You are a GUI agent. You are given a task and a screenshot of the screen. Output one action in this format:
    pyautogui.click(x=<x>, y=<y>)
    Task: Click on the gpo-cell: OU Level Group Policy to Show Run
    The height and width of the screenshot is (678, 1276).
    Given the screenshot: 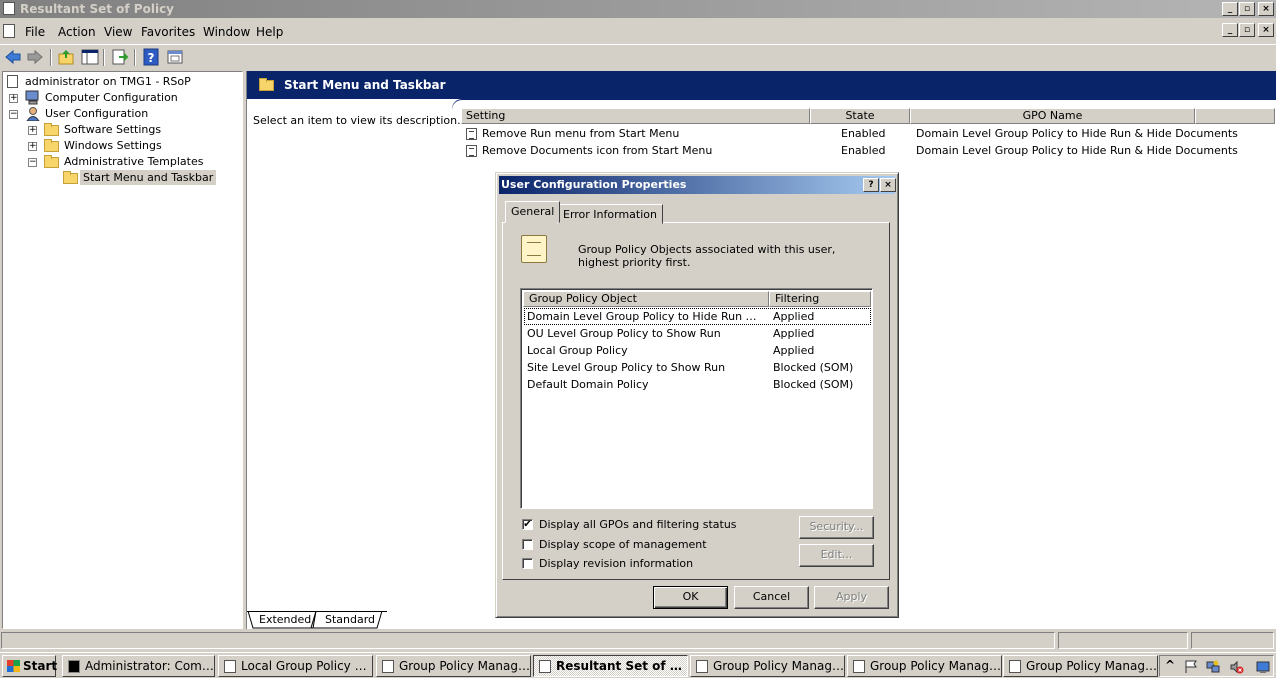 What is the action you would take?
    pyautogui.click(x=624, y=333)
    